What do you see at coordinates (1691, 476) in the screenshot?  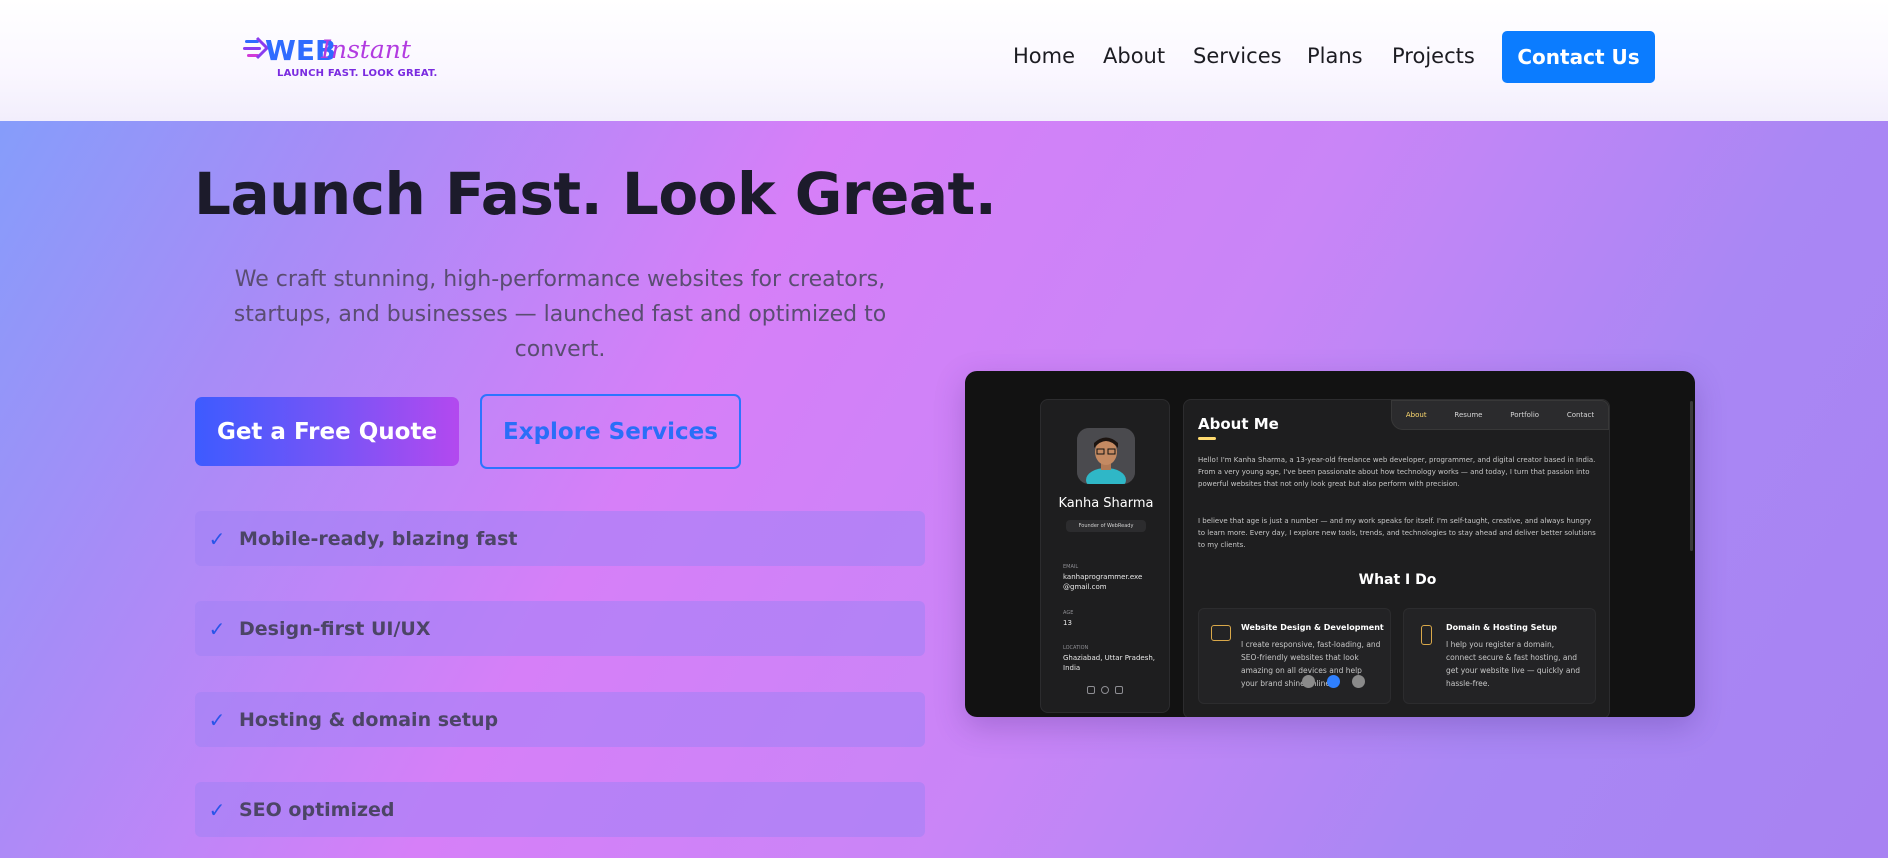 I see `preview-scrollbar` at bounding box center [1691, 476].